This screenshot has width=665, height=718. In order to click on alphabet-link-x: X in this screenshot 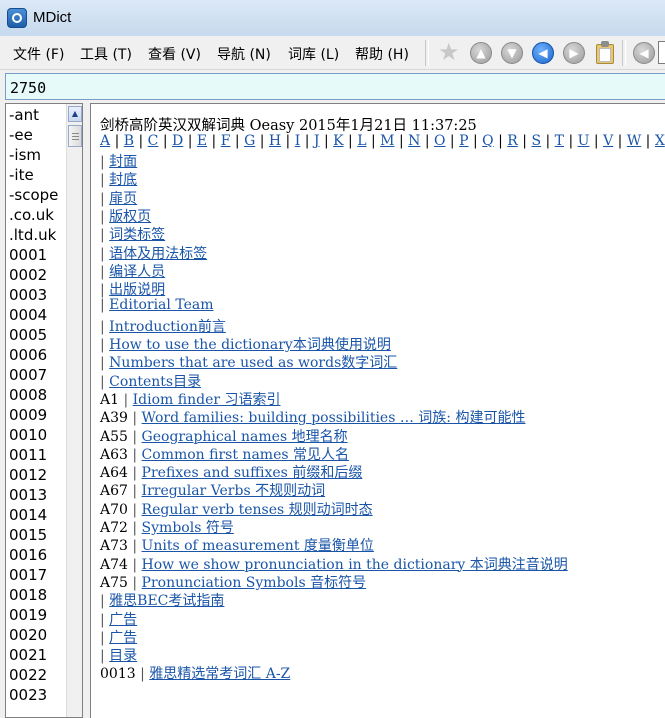, I will do `click(660, 141)`.